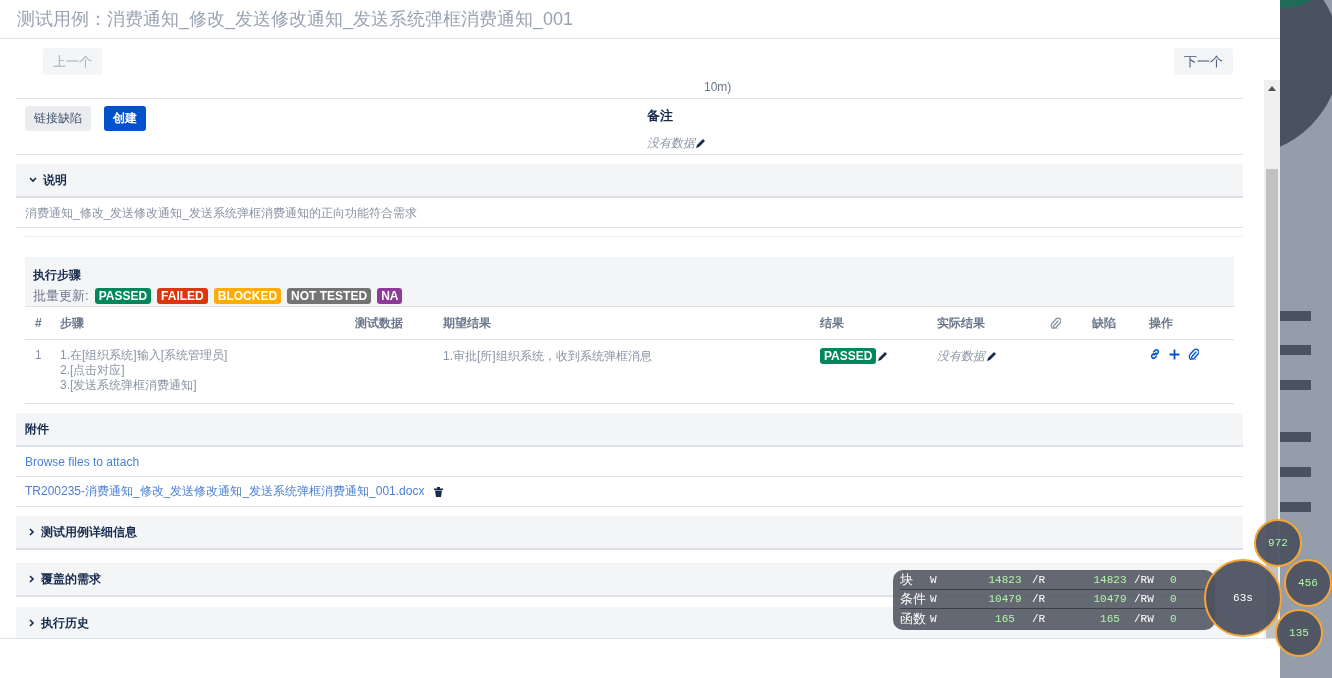 The width and height of the screenshot is (1332, 678). I want to click on scroll-up-icon, so click(1272, 88).